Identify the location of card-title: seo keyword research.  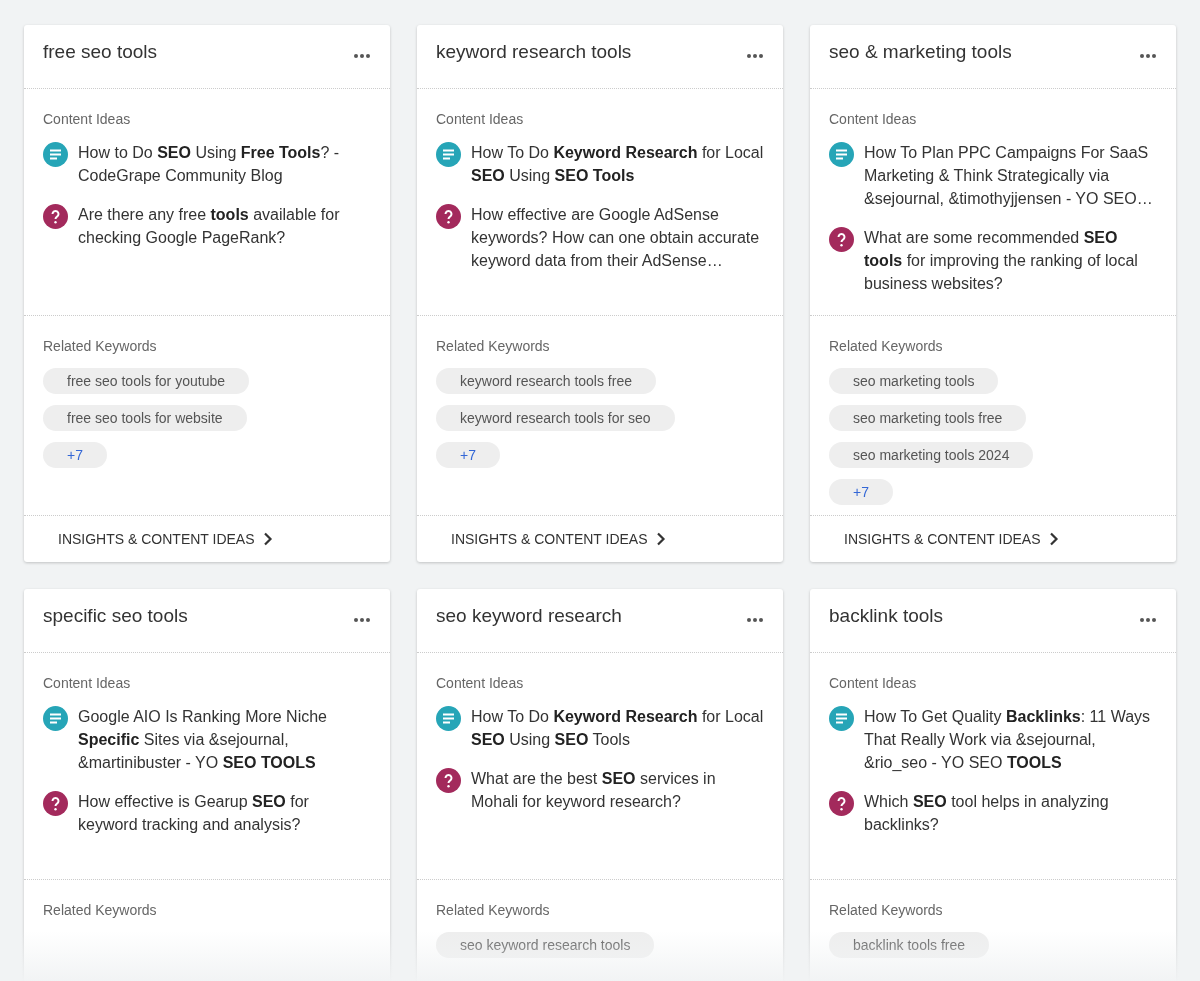
(529, 615).